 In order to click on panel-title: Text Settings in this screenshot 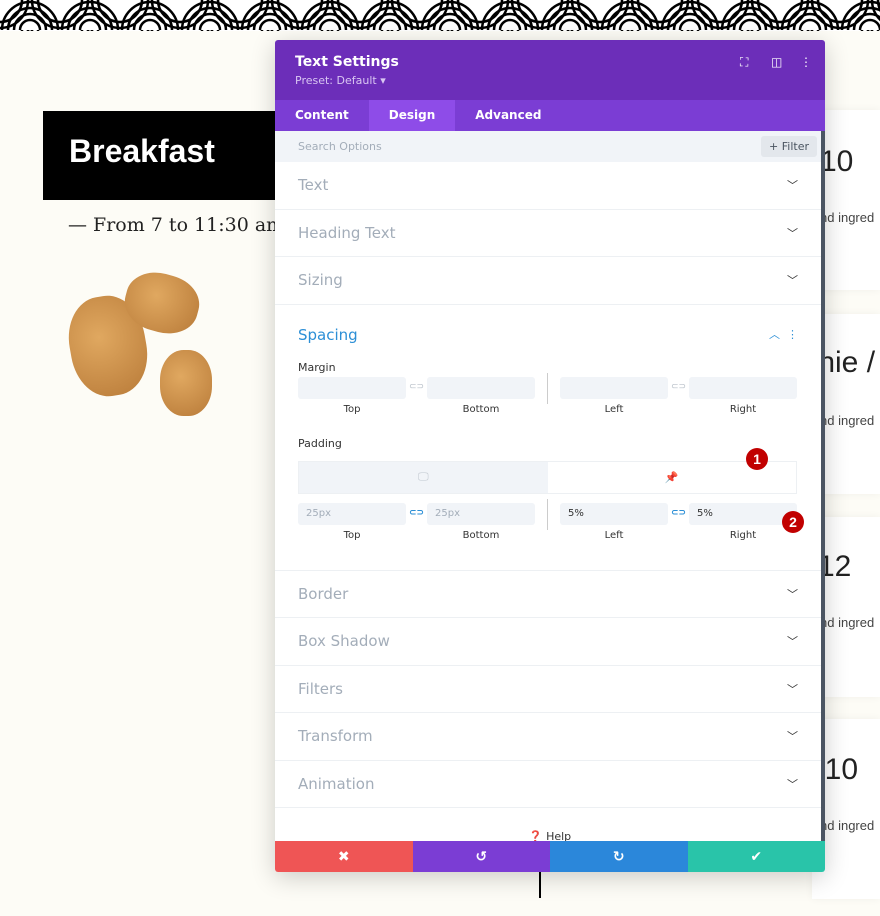, I will do `click(347, 62)`.